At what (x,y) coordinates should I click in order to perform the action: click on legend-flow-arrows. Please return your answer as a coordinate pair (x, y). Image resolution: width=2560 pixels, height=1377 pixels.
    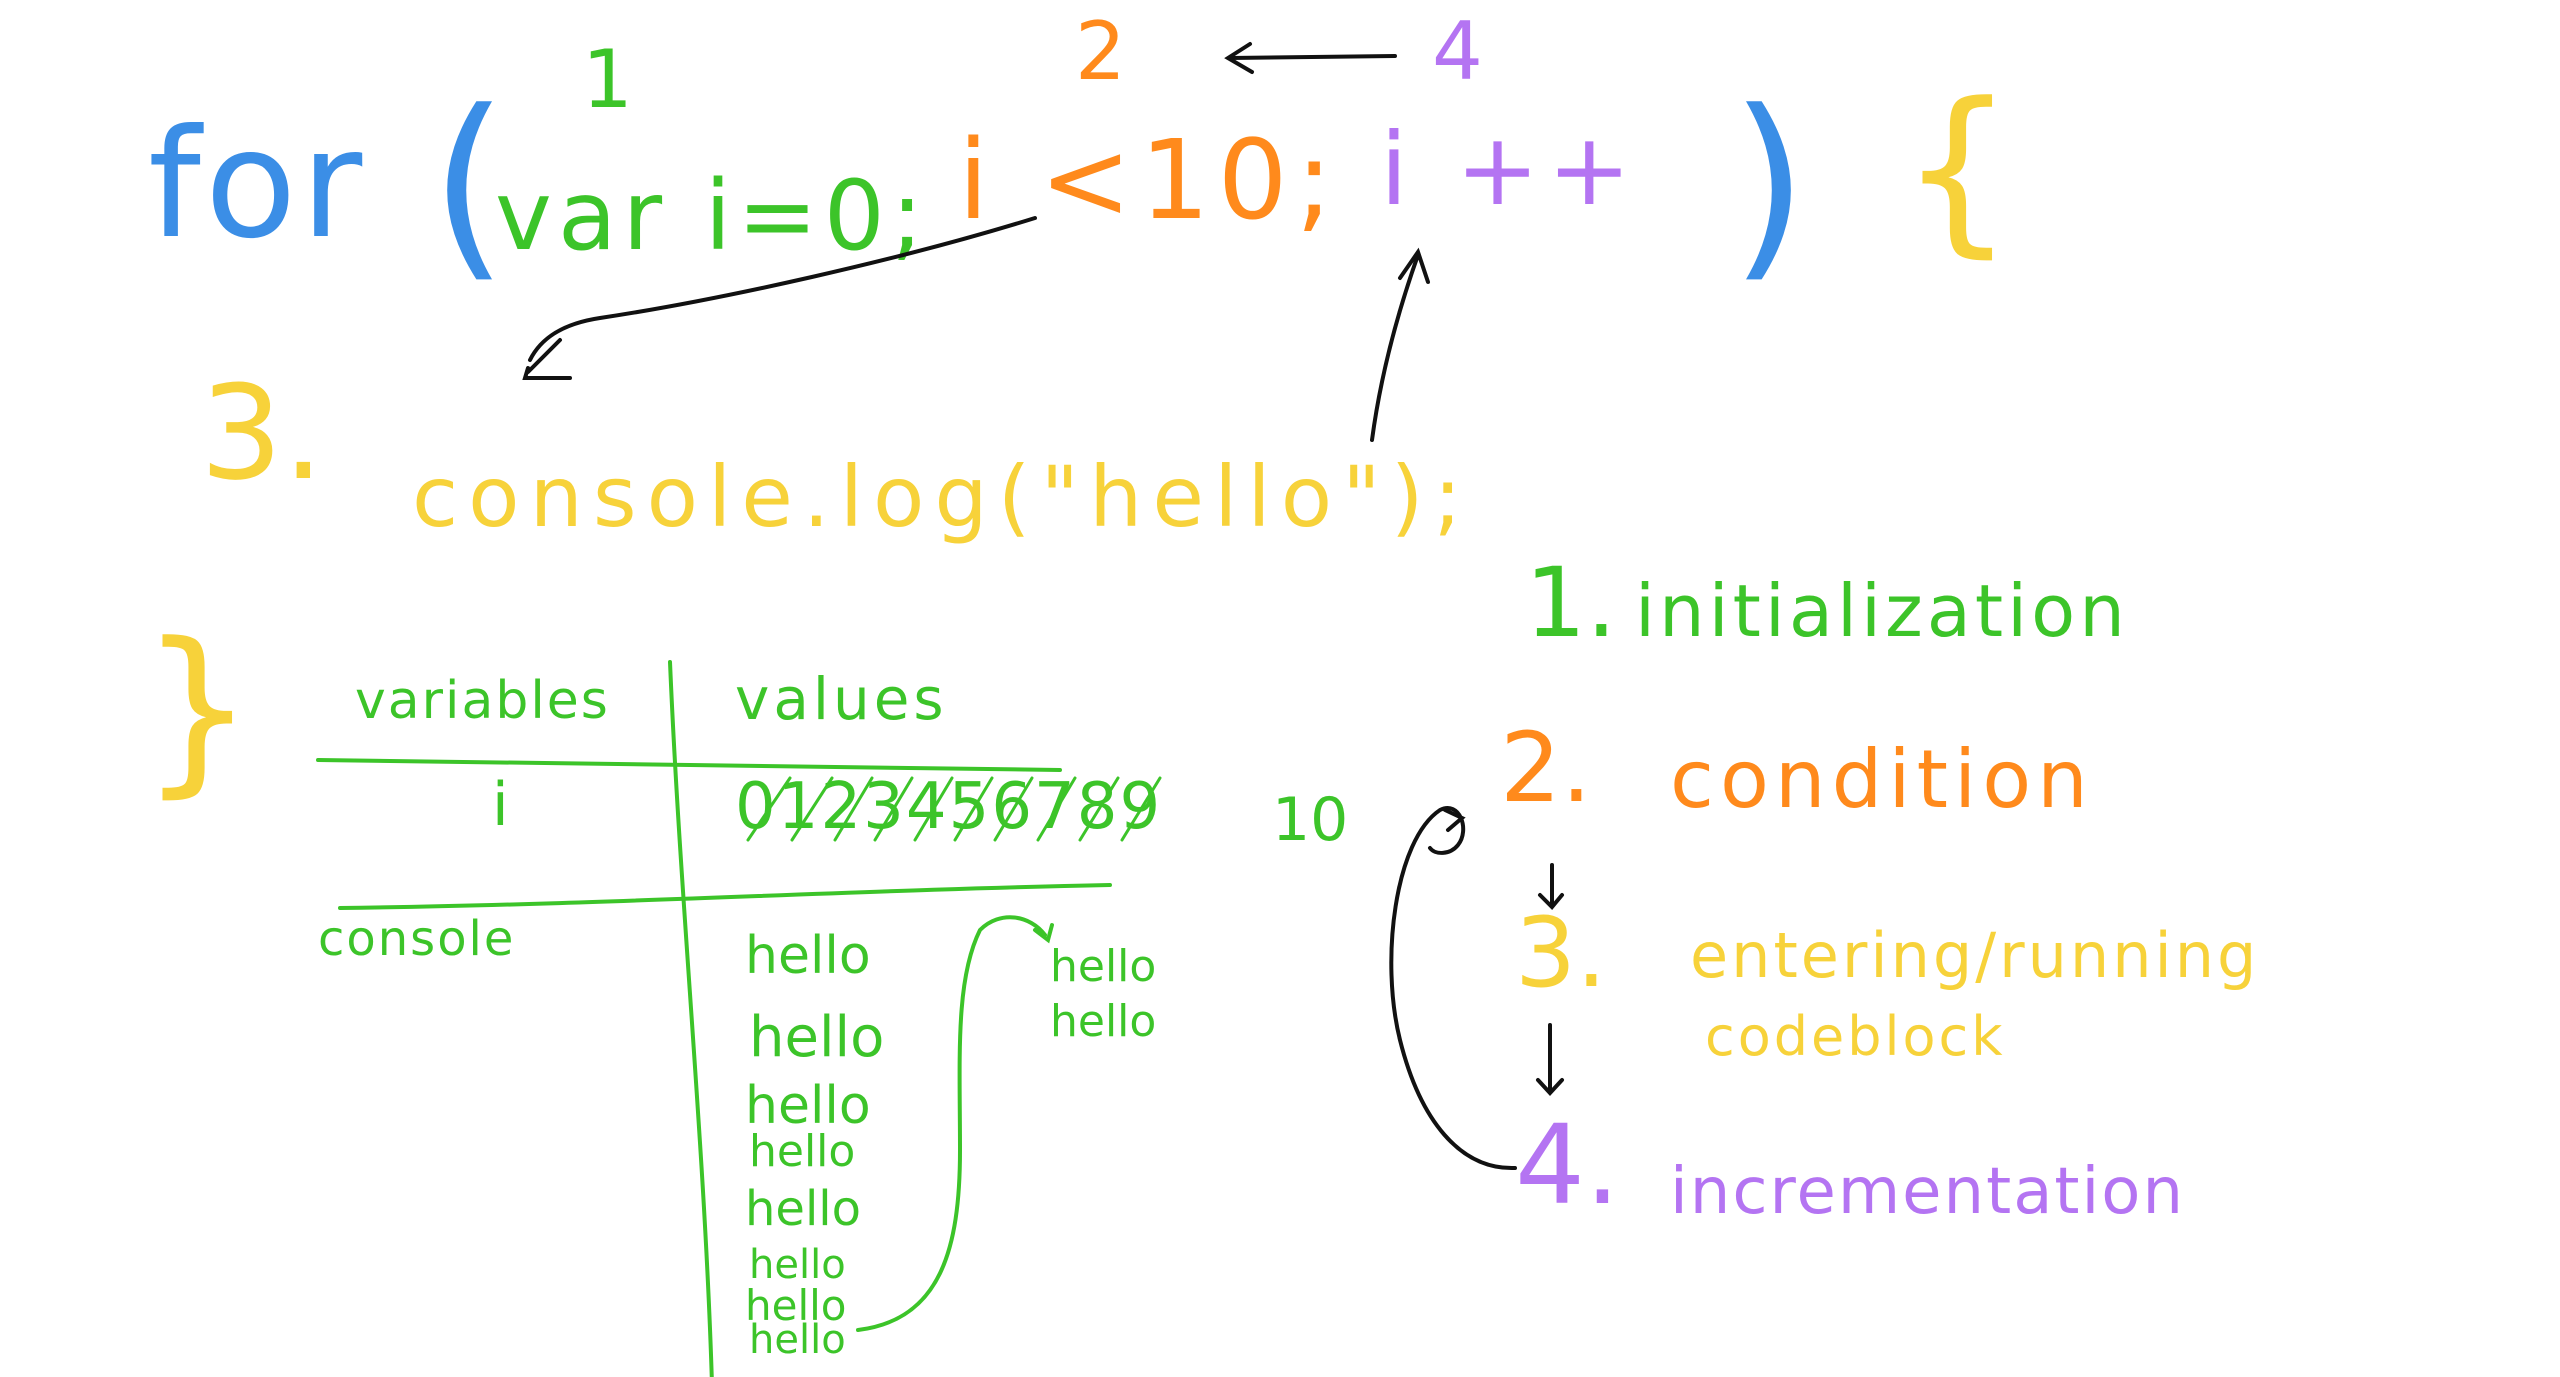
    Looking at the image, I should click on (1476, 988).